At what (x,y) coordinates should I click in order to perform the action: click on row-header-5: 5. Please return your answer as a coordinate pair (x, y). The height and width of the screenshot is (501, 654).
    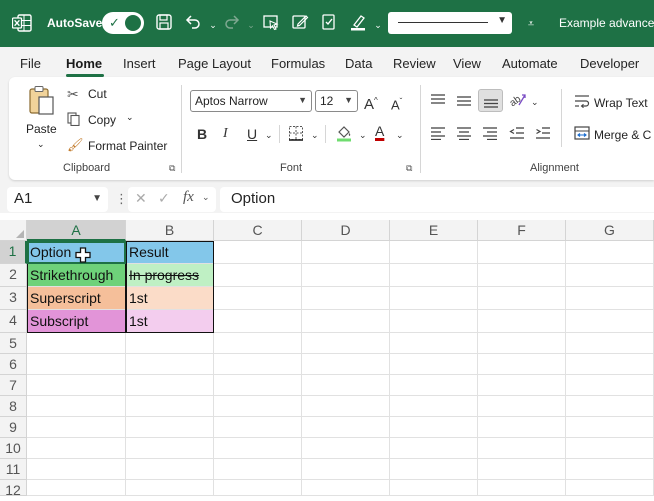
    Looking at the image, I should click on (13, 343).